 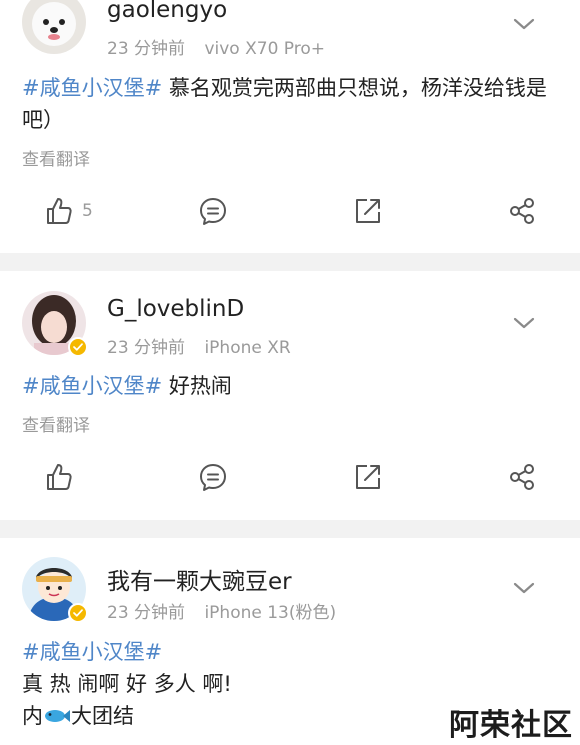 I want to click on post-meta: 23 分钟前 iPhone XR, so click(x=206, y=345).